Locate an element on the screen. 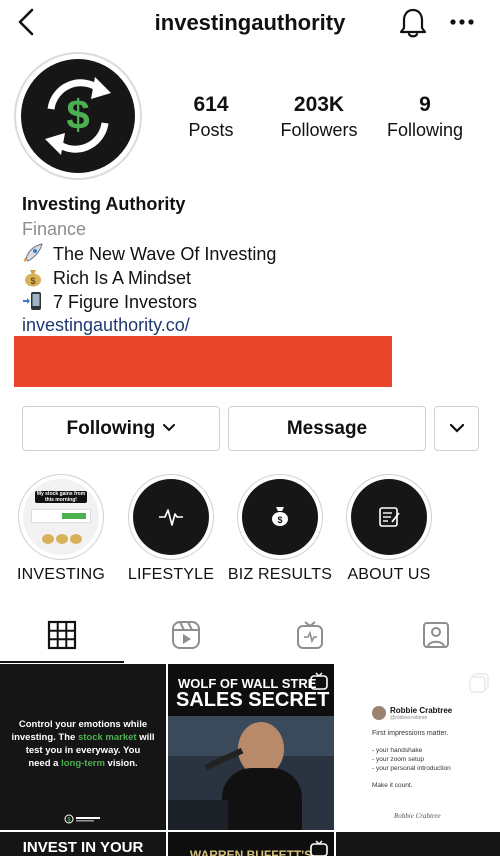 The width and height of the screenshot is (500, 856). preview-card is located at coordinates (61, 516).